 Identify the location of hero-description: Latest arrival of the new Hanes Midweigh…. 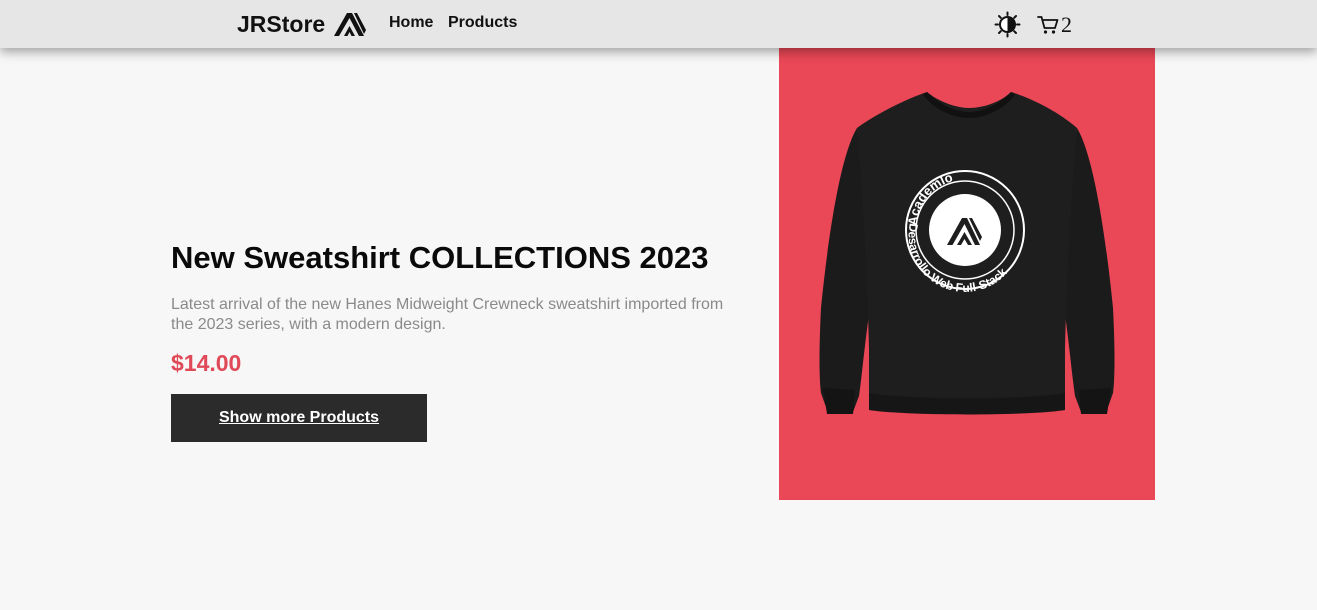
(447, 314).